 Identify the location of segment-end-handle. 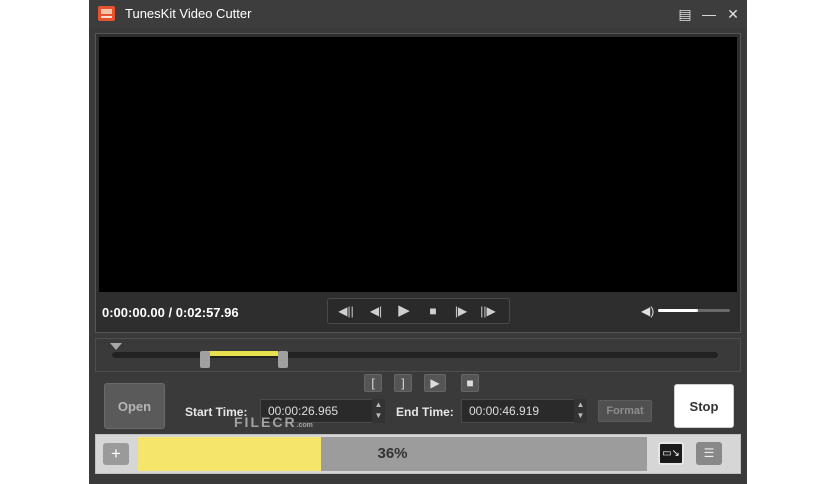
(283, 359).